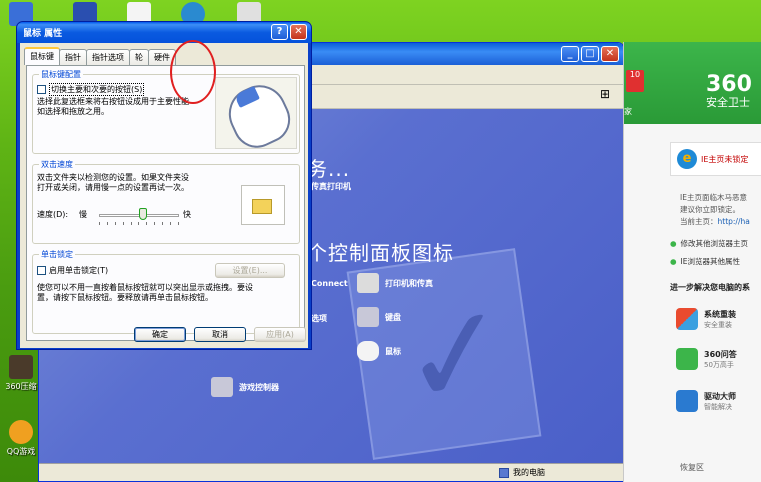 Image resolution: width=761 pixels, height=482 pixels. What do you see at coordinates (590, 54) in the screenshot?
I see `maximize-button: □` at bounding box center [590, 54].